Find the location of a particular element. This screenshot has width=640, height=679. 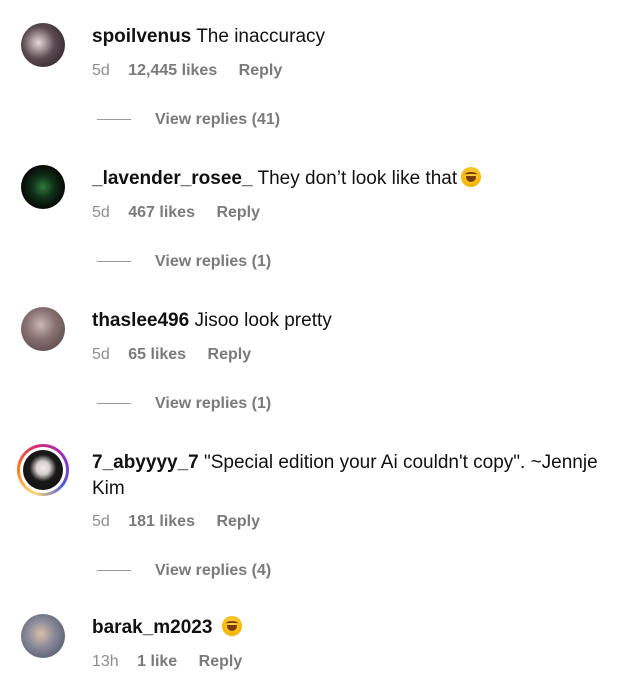

comment-likes: 1 like is located at coordinates (157, 662).